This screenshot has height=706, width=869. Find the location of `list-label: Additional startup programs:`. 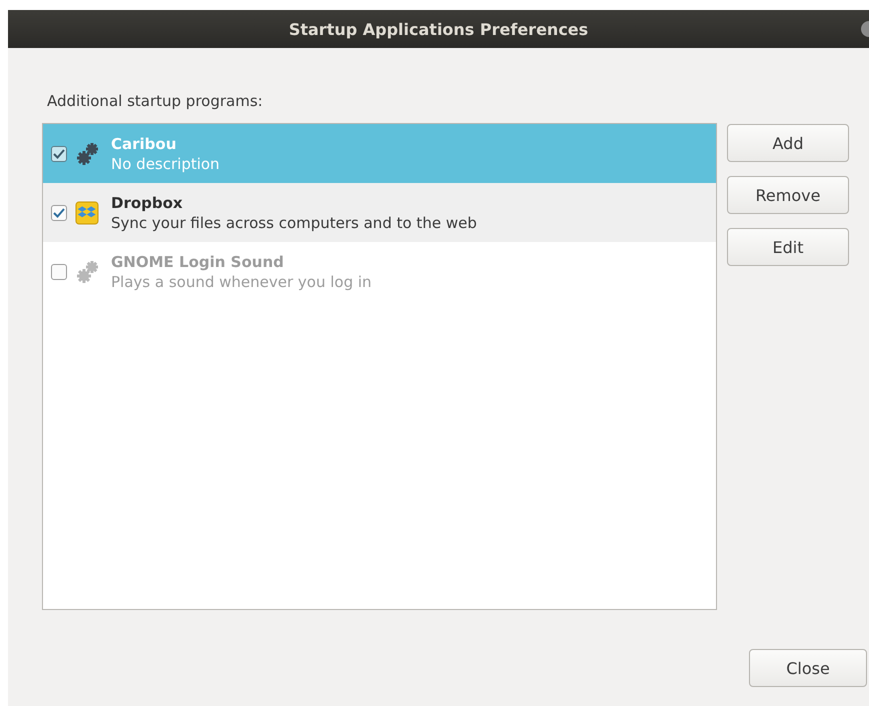

list-label: Additional startup programs: is located at coordinates (155, 102).